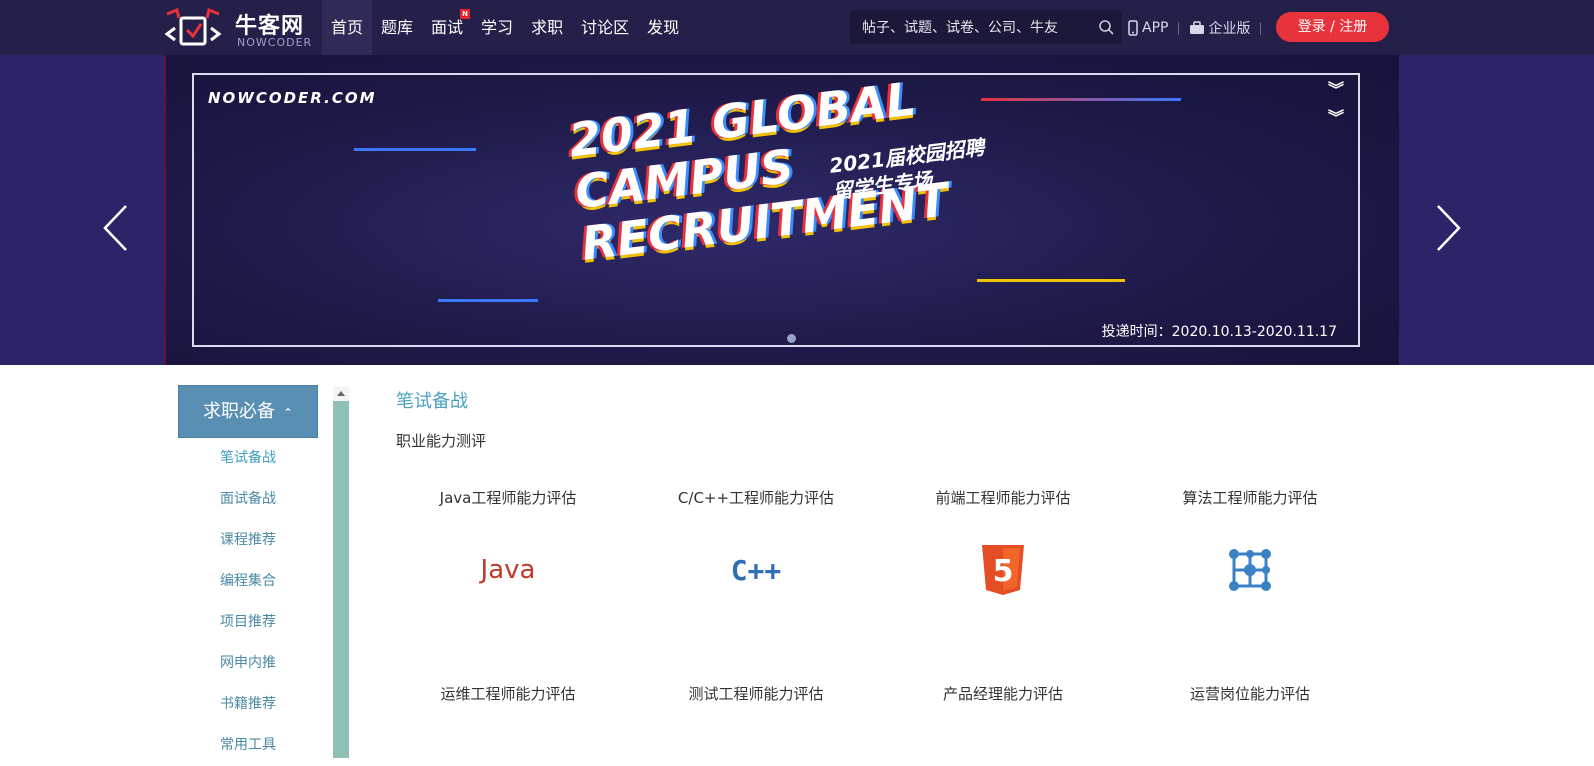 The image size is (1594, 766). I want to click on banner-site-name: NOWCODER.COM, so click(292, 98).